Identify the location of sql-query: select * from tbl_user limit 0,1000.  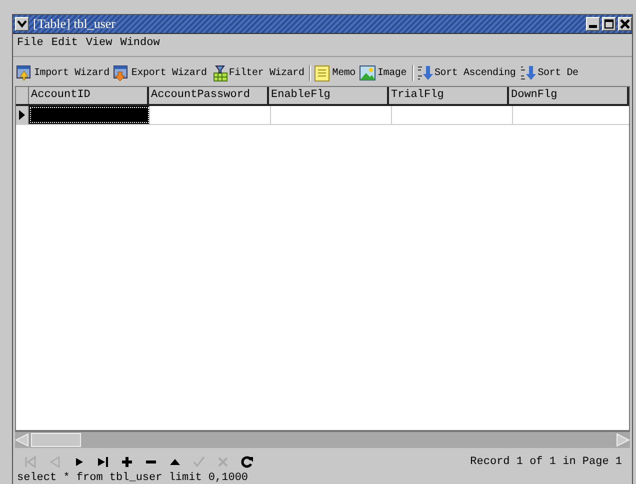
(133, 478).